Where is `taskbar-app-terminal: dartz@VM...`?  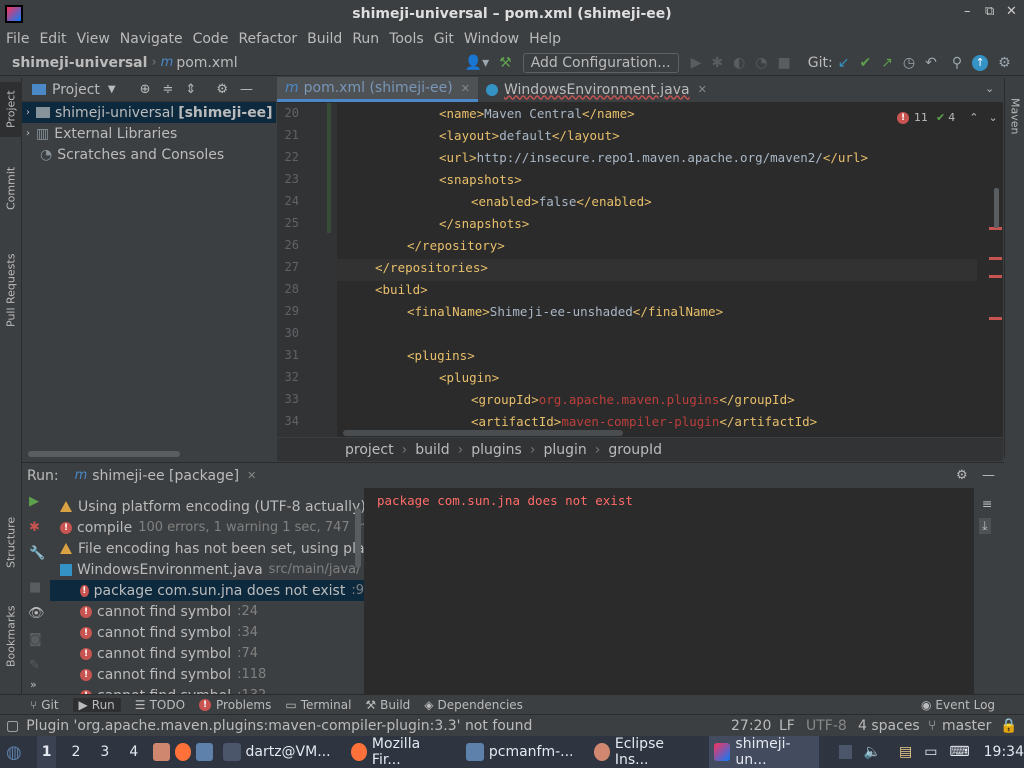
taskbar-app-terminal: dartz@VM... is located at coordinates (277, 752).